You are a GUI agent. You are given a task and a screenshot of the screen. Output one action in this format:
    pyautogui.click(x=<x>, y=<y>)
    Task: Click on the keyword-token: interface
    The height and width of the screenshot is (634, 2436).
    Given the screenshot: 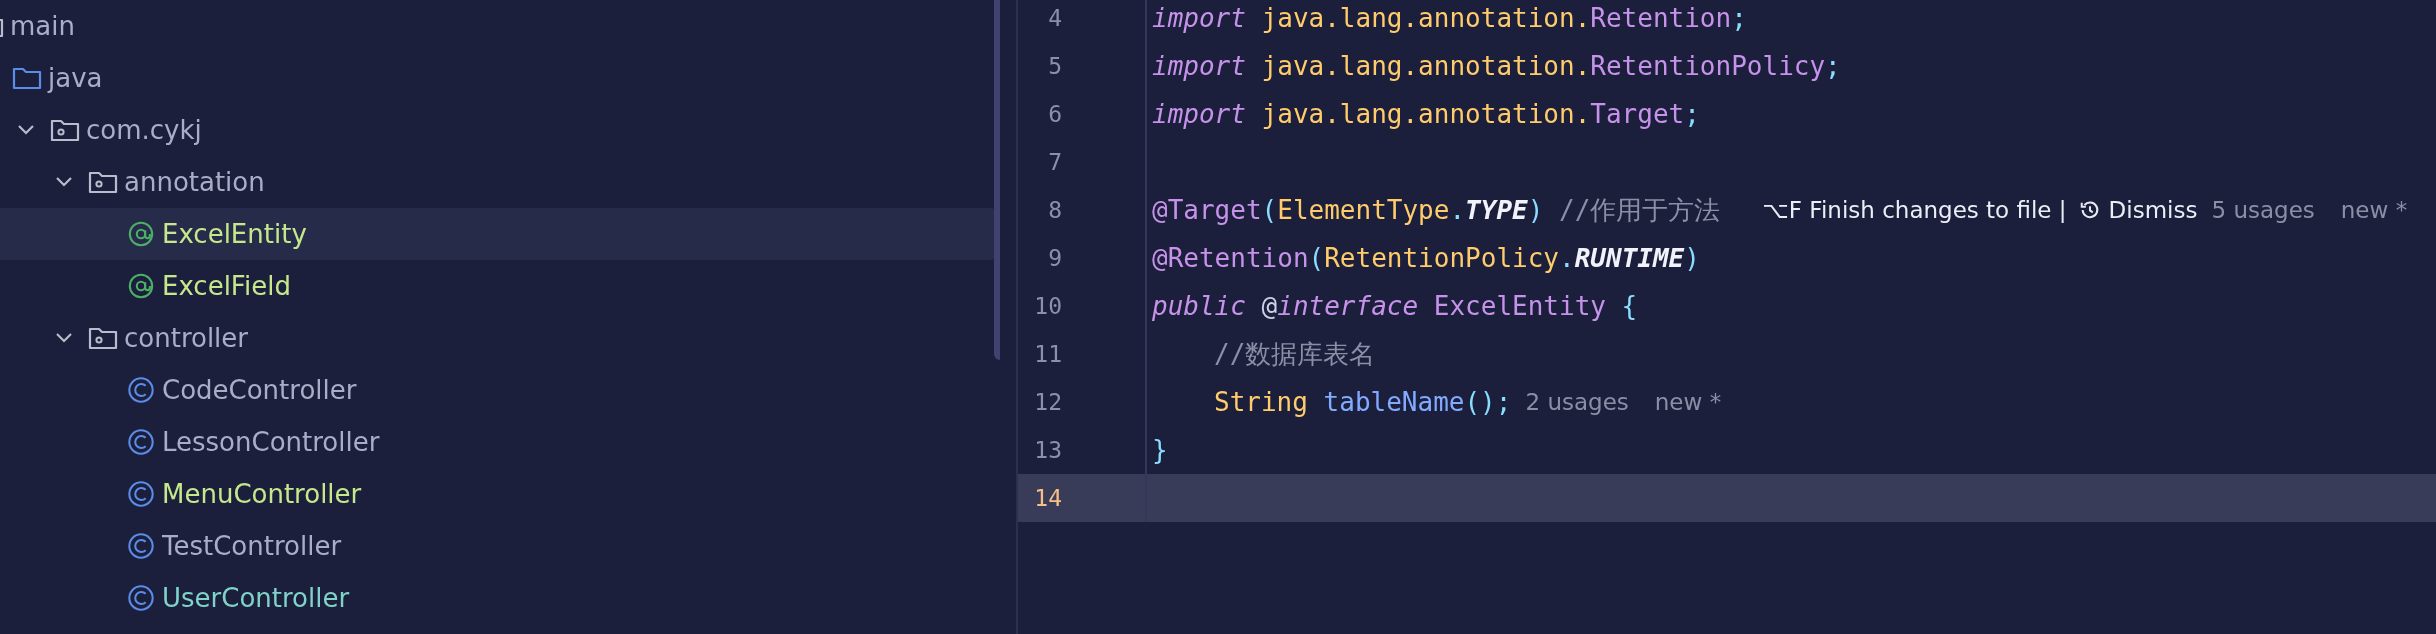 What is the action you would take?
    pyautogui.click(x=1348, y=306)
    